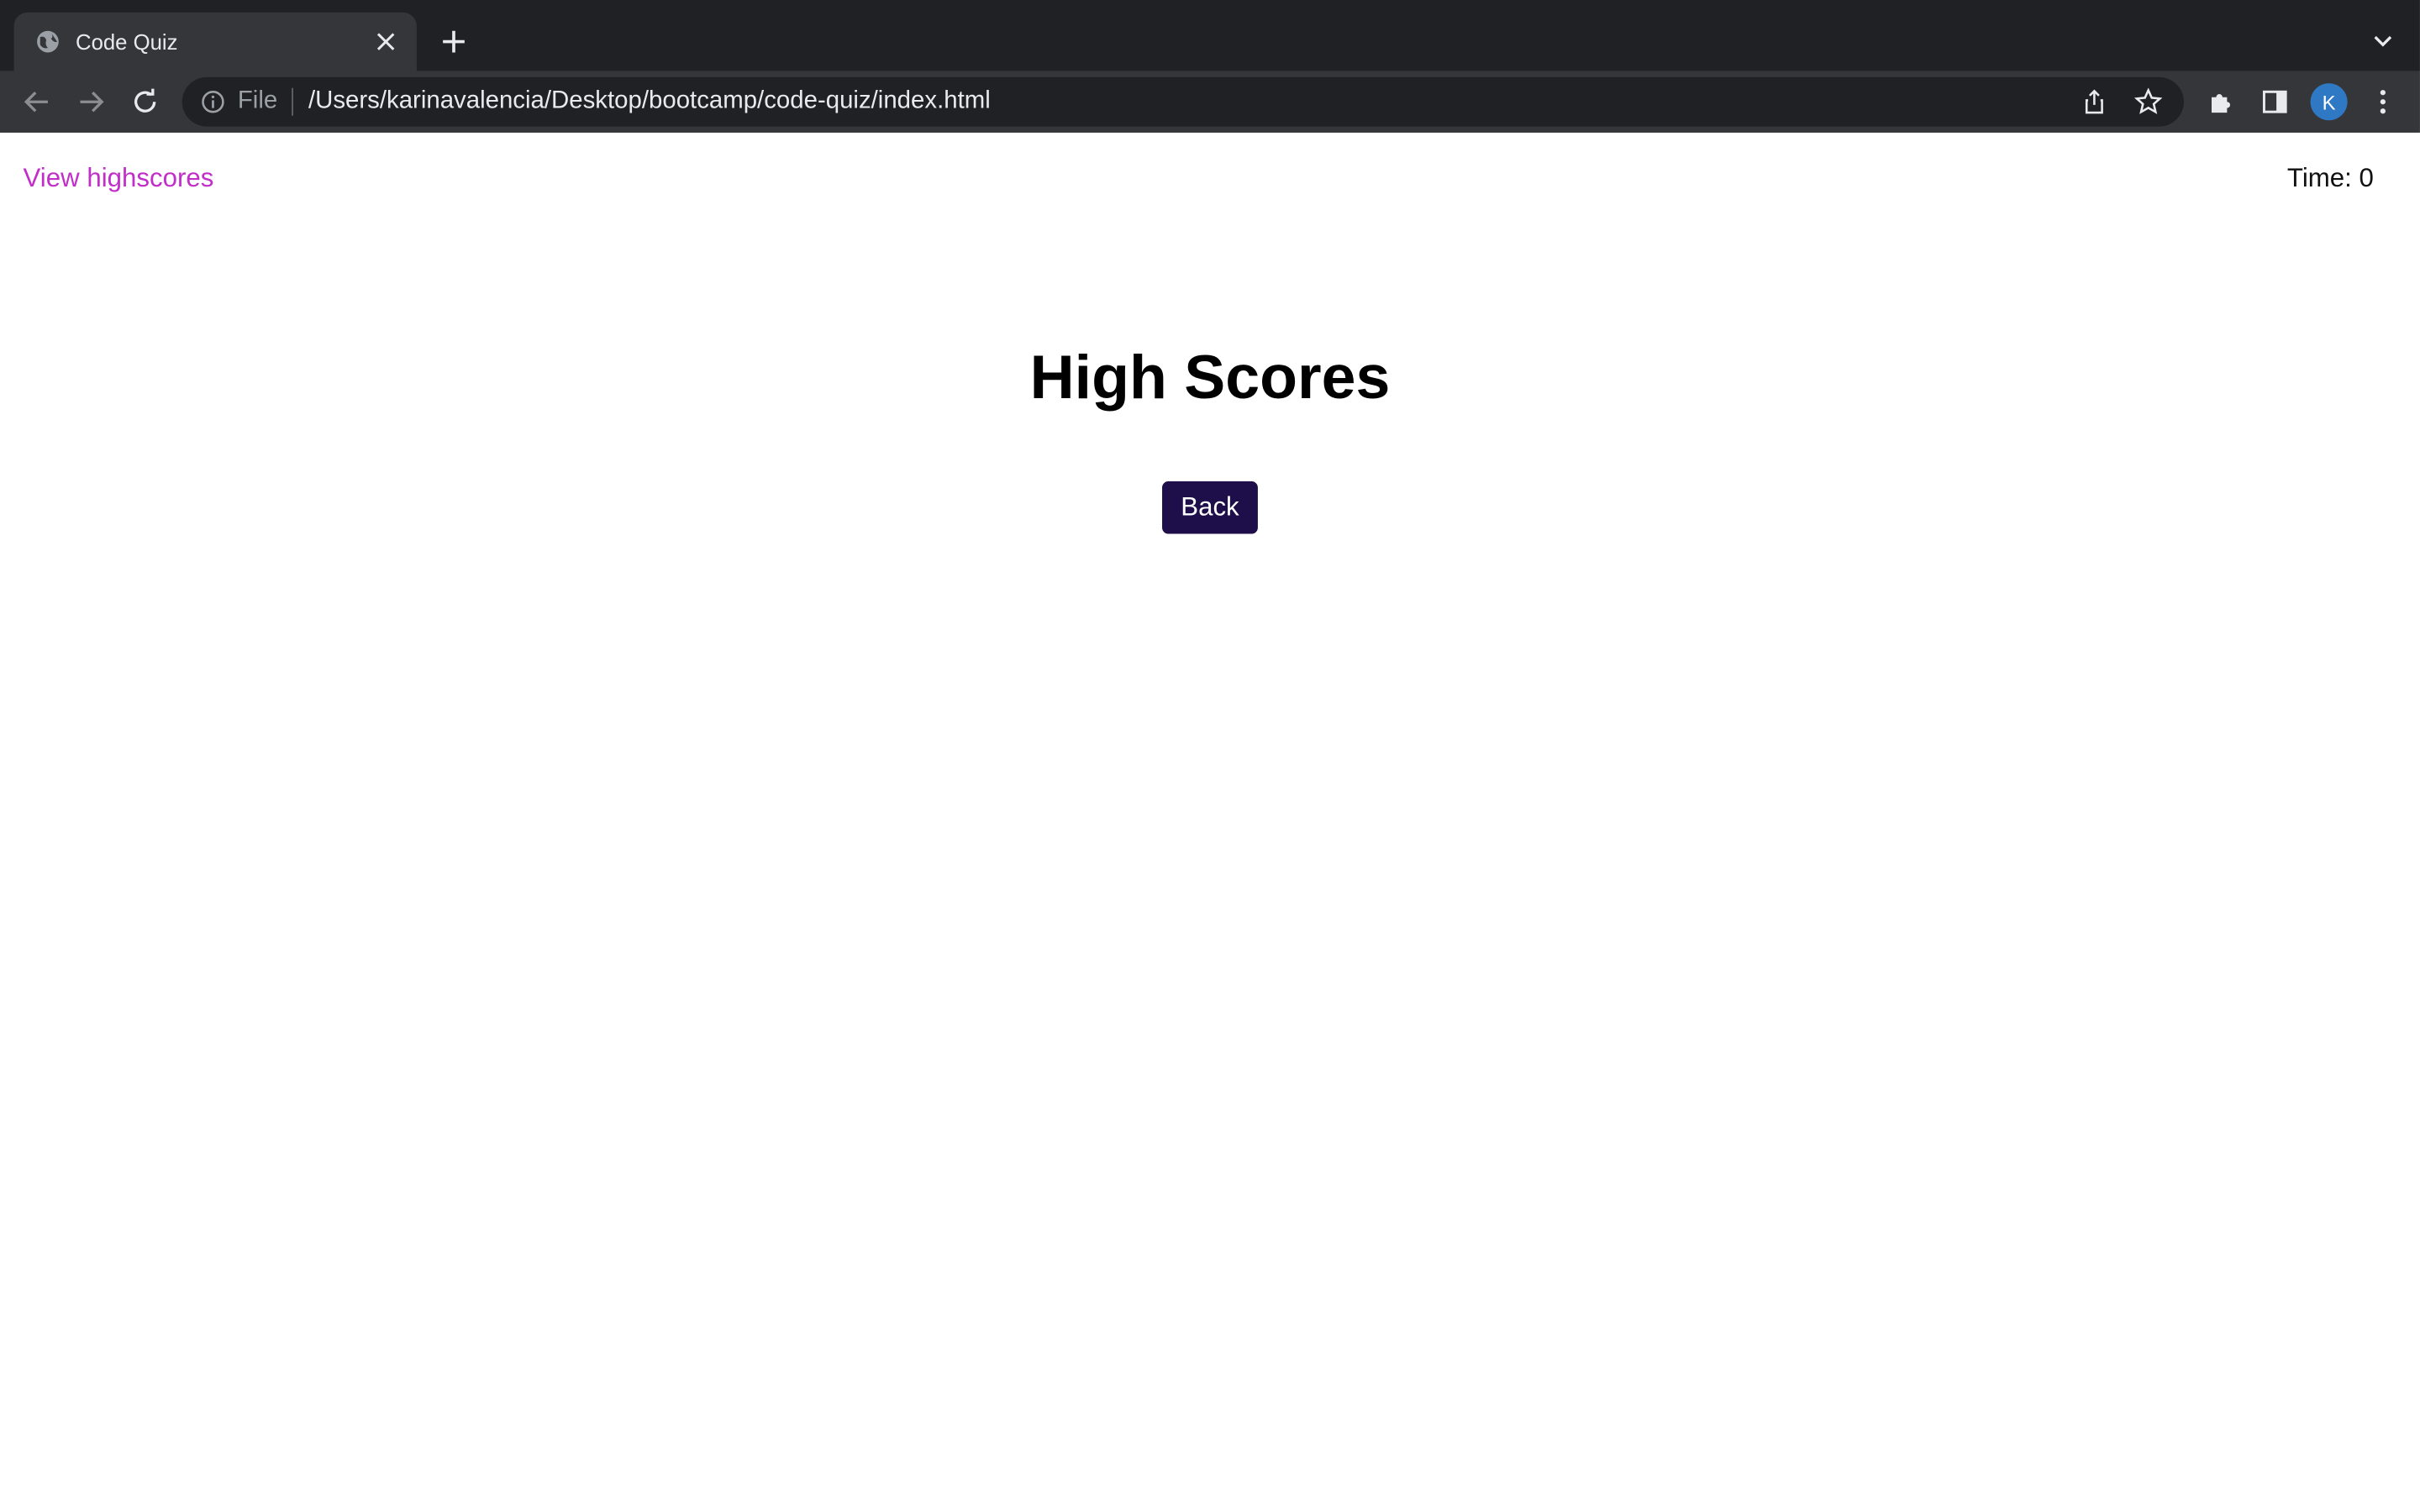 Image resolution: width=2420 pixels, height=1512 pixels. Describe the element at coordinates (146, 101) in the screenshot. I see `reload-icon` at that location.